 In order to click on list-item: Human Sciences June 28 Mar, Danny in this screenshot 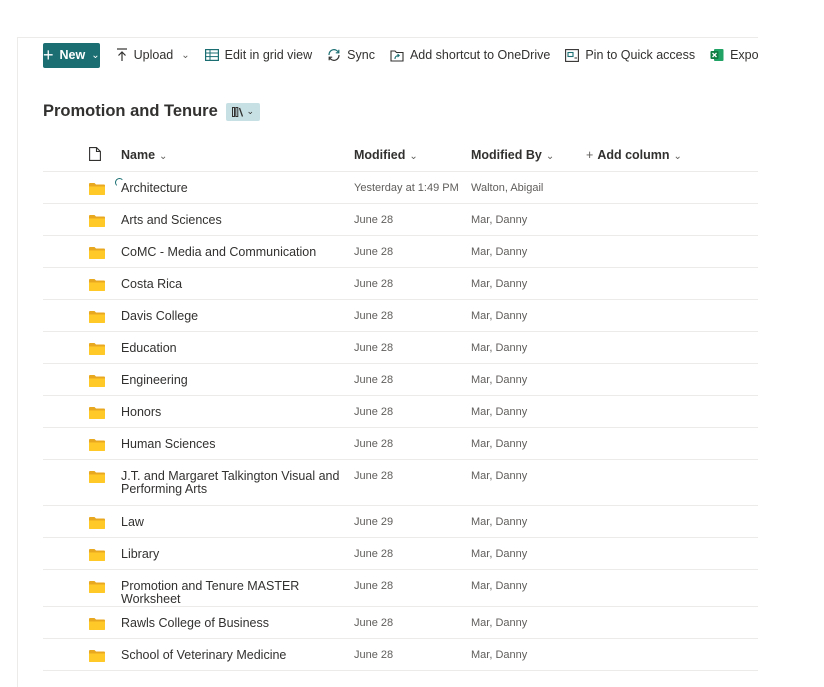, I will do `click(400, 444)`.